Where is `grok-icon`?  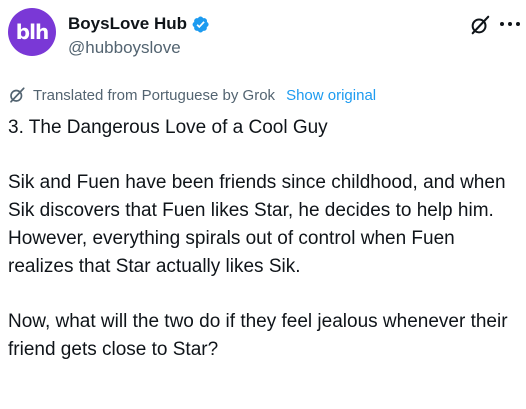 grok-icon is located at coordinates (480, 25).